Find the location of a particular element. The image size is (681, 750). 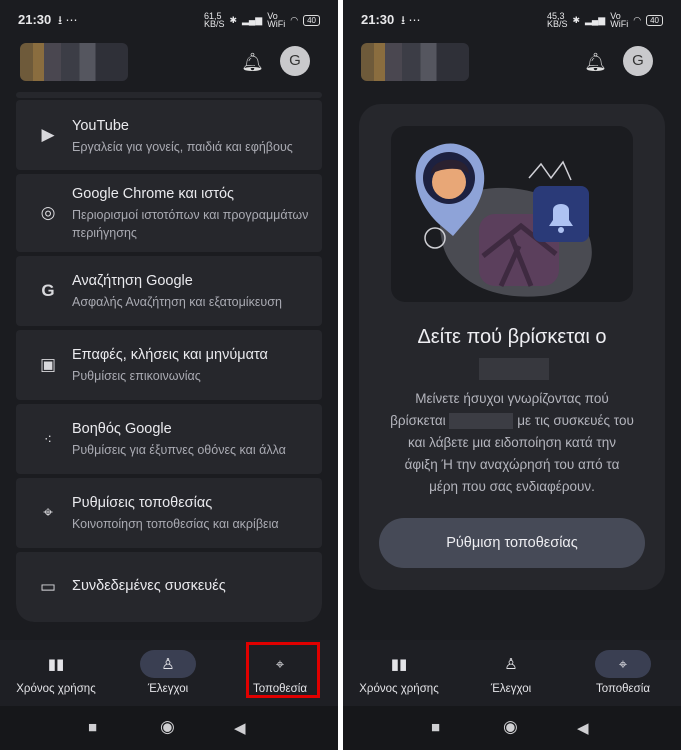

status-icons: 45,3 KB/S ✱ ▂▄▆ Vo WiFi ◠ 40 is located at coordinates (604, 20).